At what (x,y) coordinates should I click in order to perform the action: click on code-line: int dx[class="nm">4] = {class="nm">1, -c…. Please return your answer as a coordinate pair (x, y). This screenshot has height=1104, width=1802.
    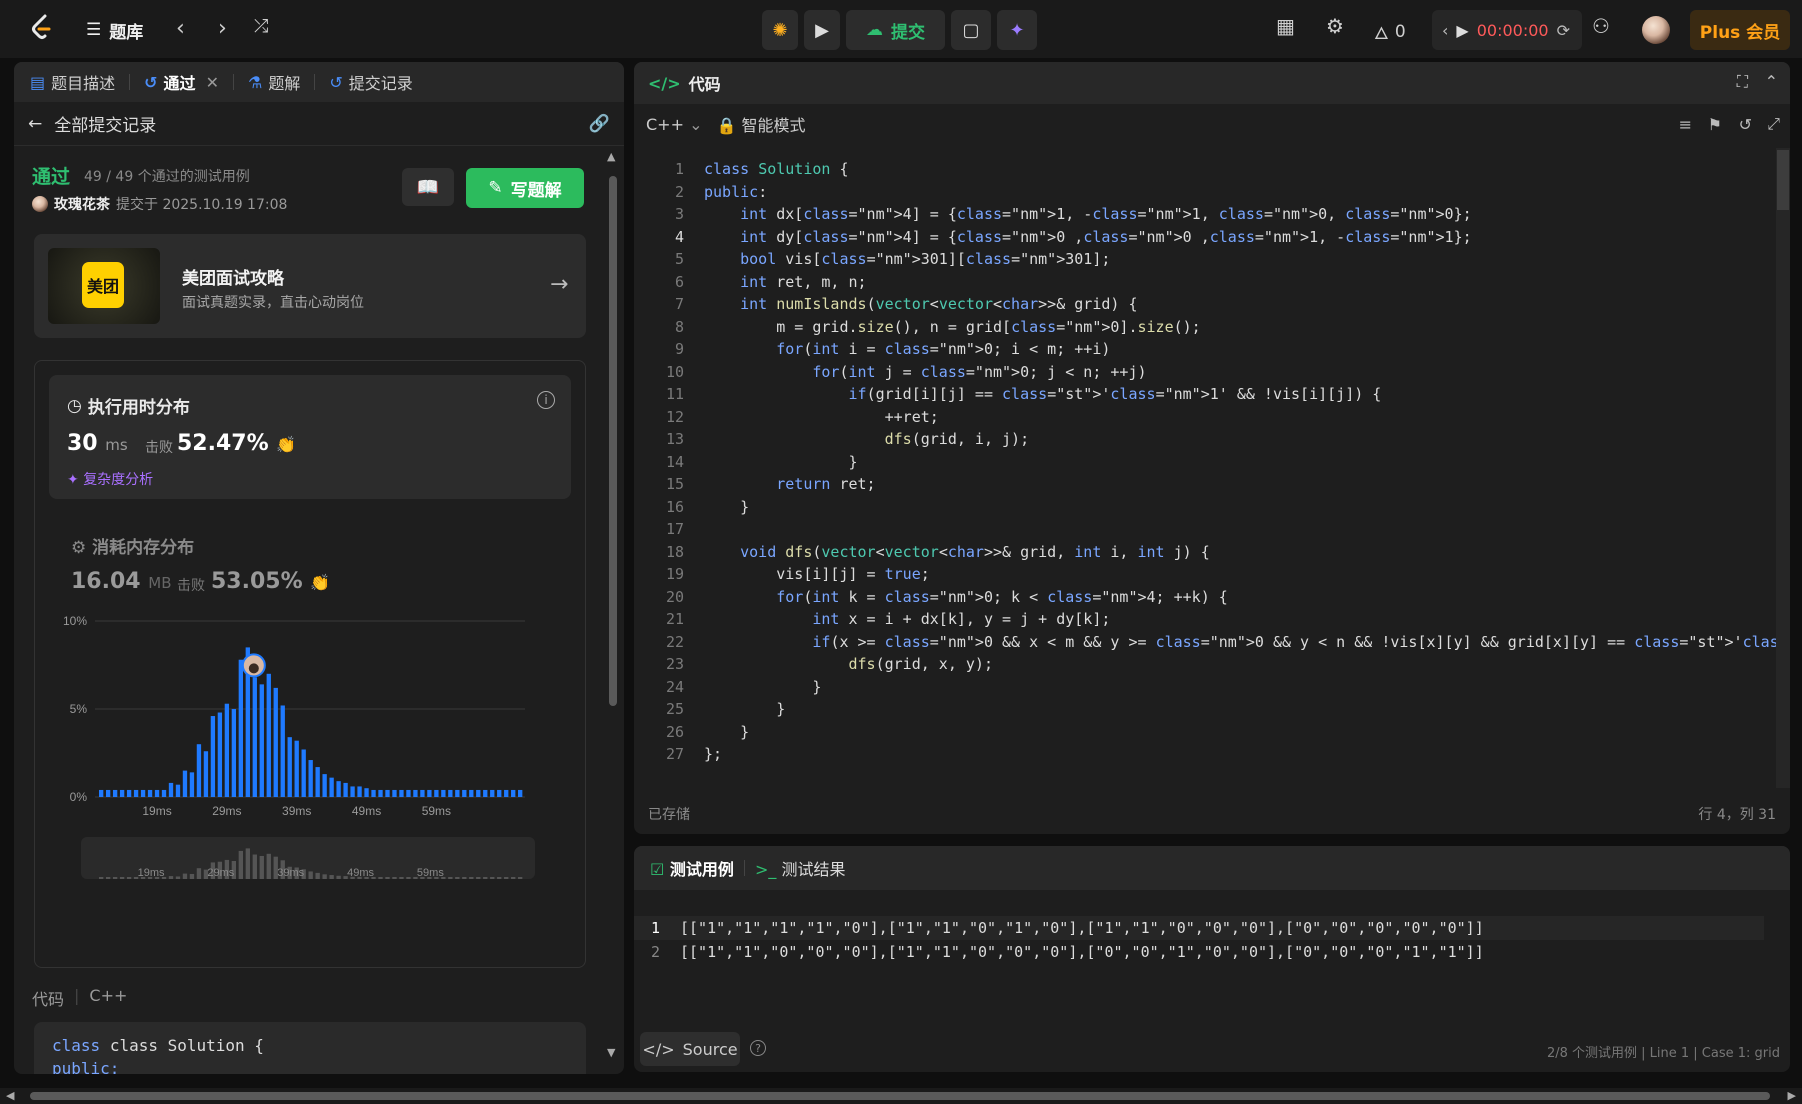
    Looking at the image, I should click on (1247, 214).